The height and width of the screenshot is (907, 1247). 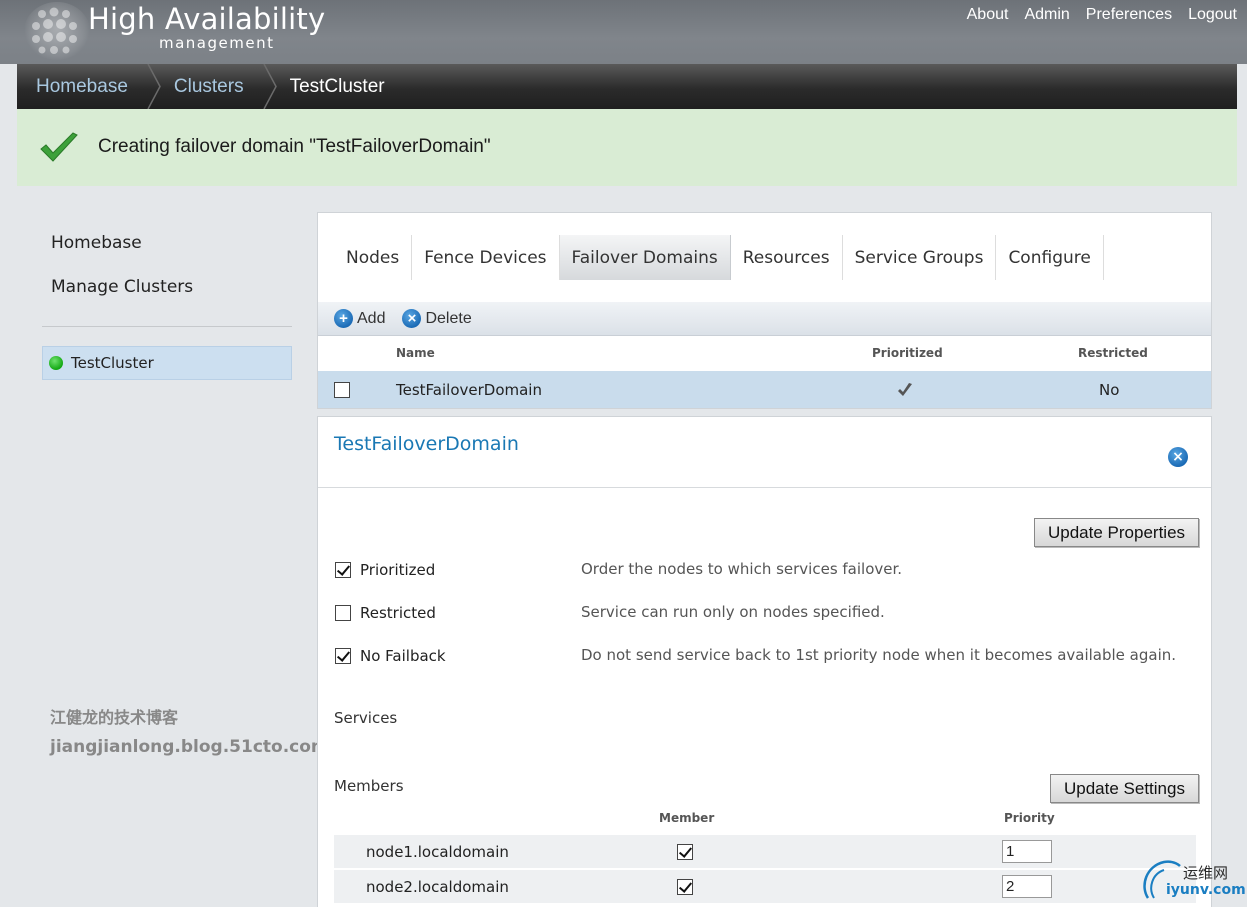 I want to click on logo-icon, so click(x=54, y=30).